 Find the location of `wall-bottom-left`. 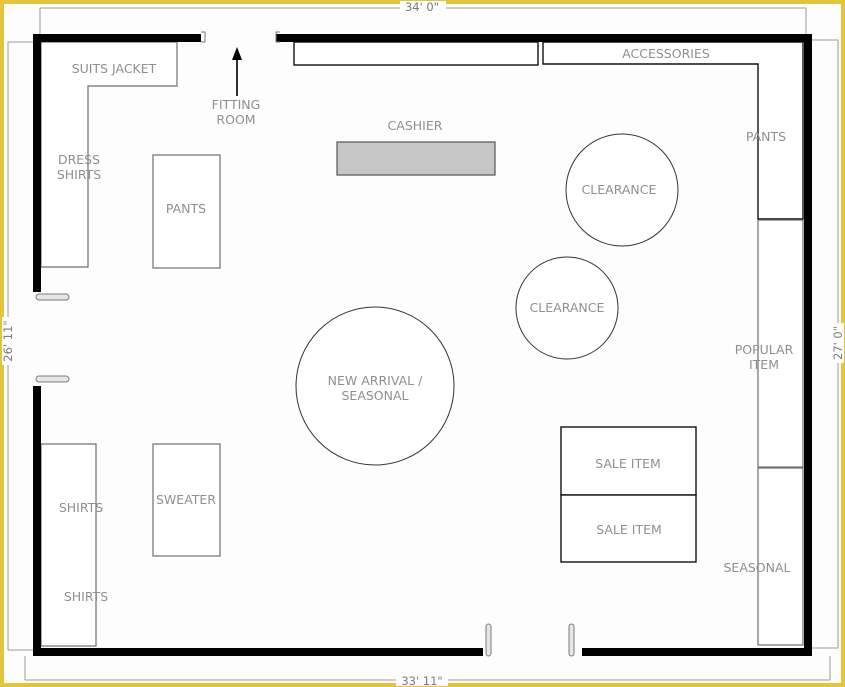

wall-bottom-left is located at coordinates (258, 652).